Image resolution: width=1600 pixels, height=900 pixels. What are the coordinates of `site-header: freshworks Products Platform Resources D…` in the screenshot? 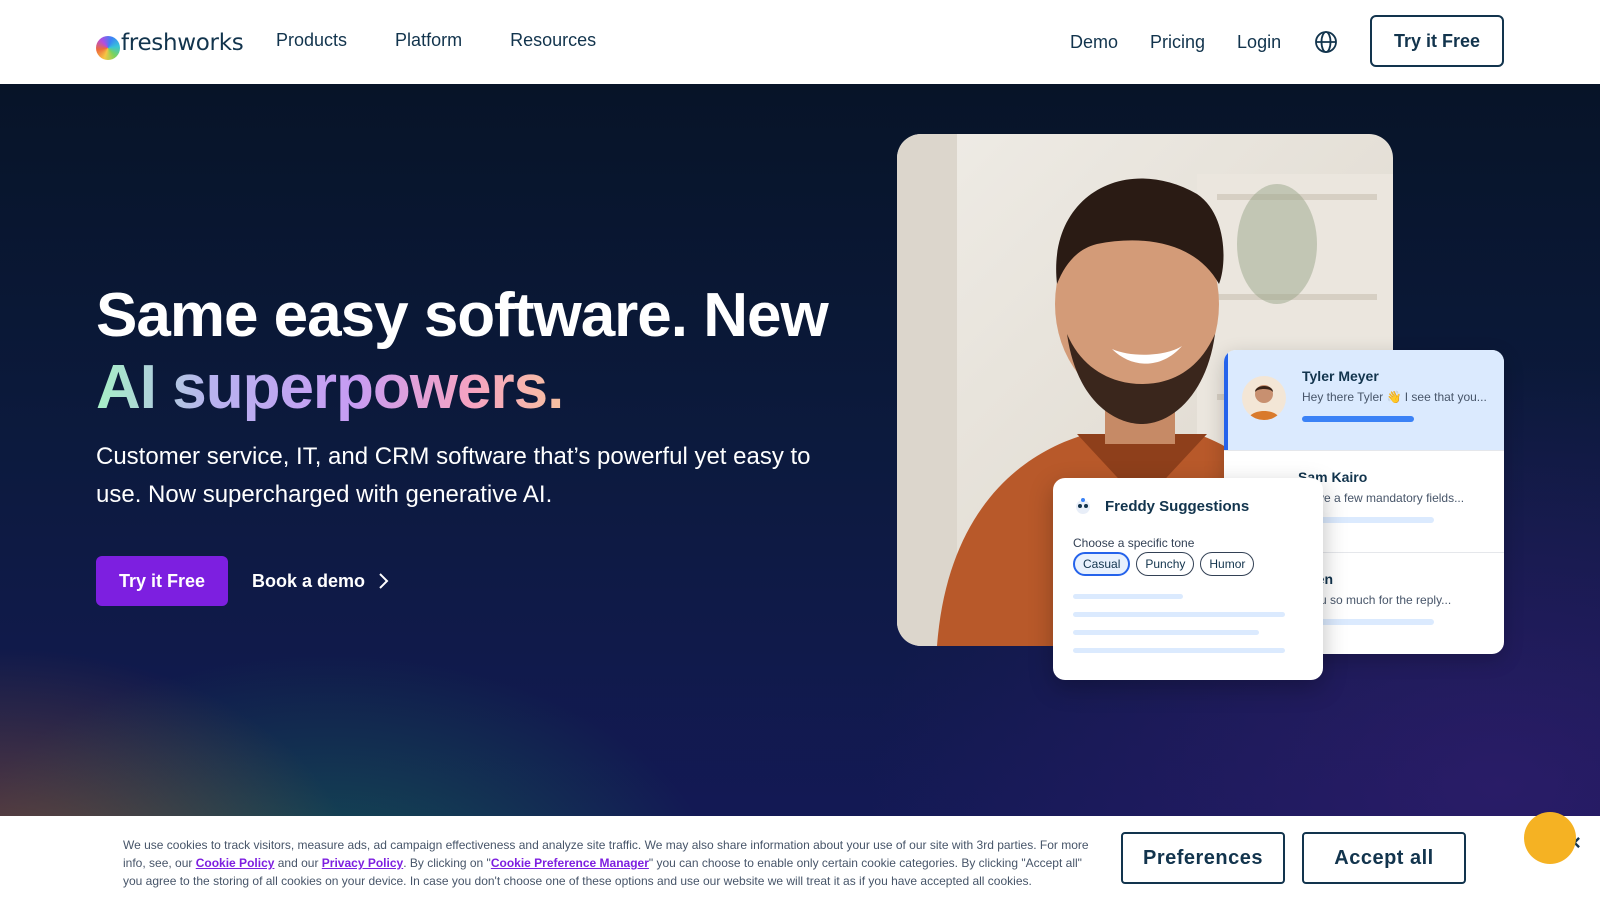 It's located at (800, 42).